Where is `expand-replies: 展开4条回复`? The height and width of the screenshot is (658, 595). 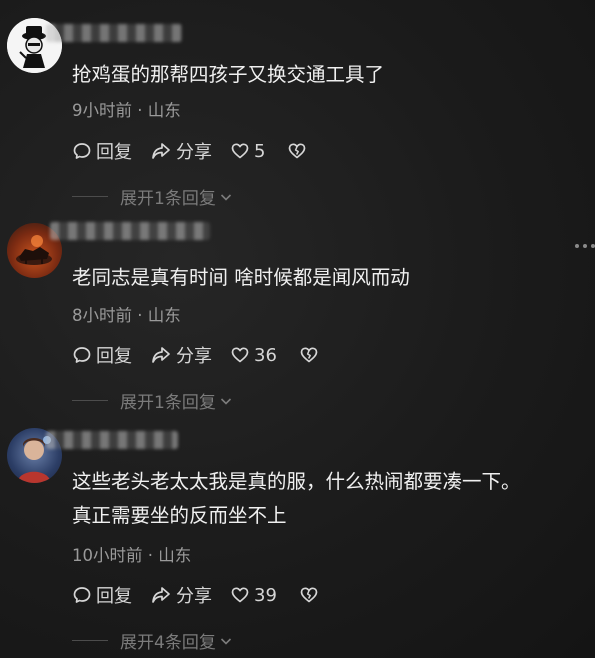 expand-replies: 展开4条回复 is located at coordinates (152, 640).